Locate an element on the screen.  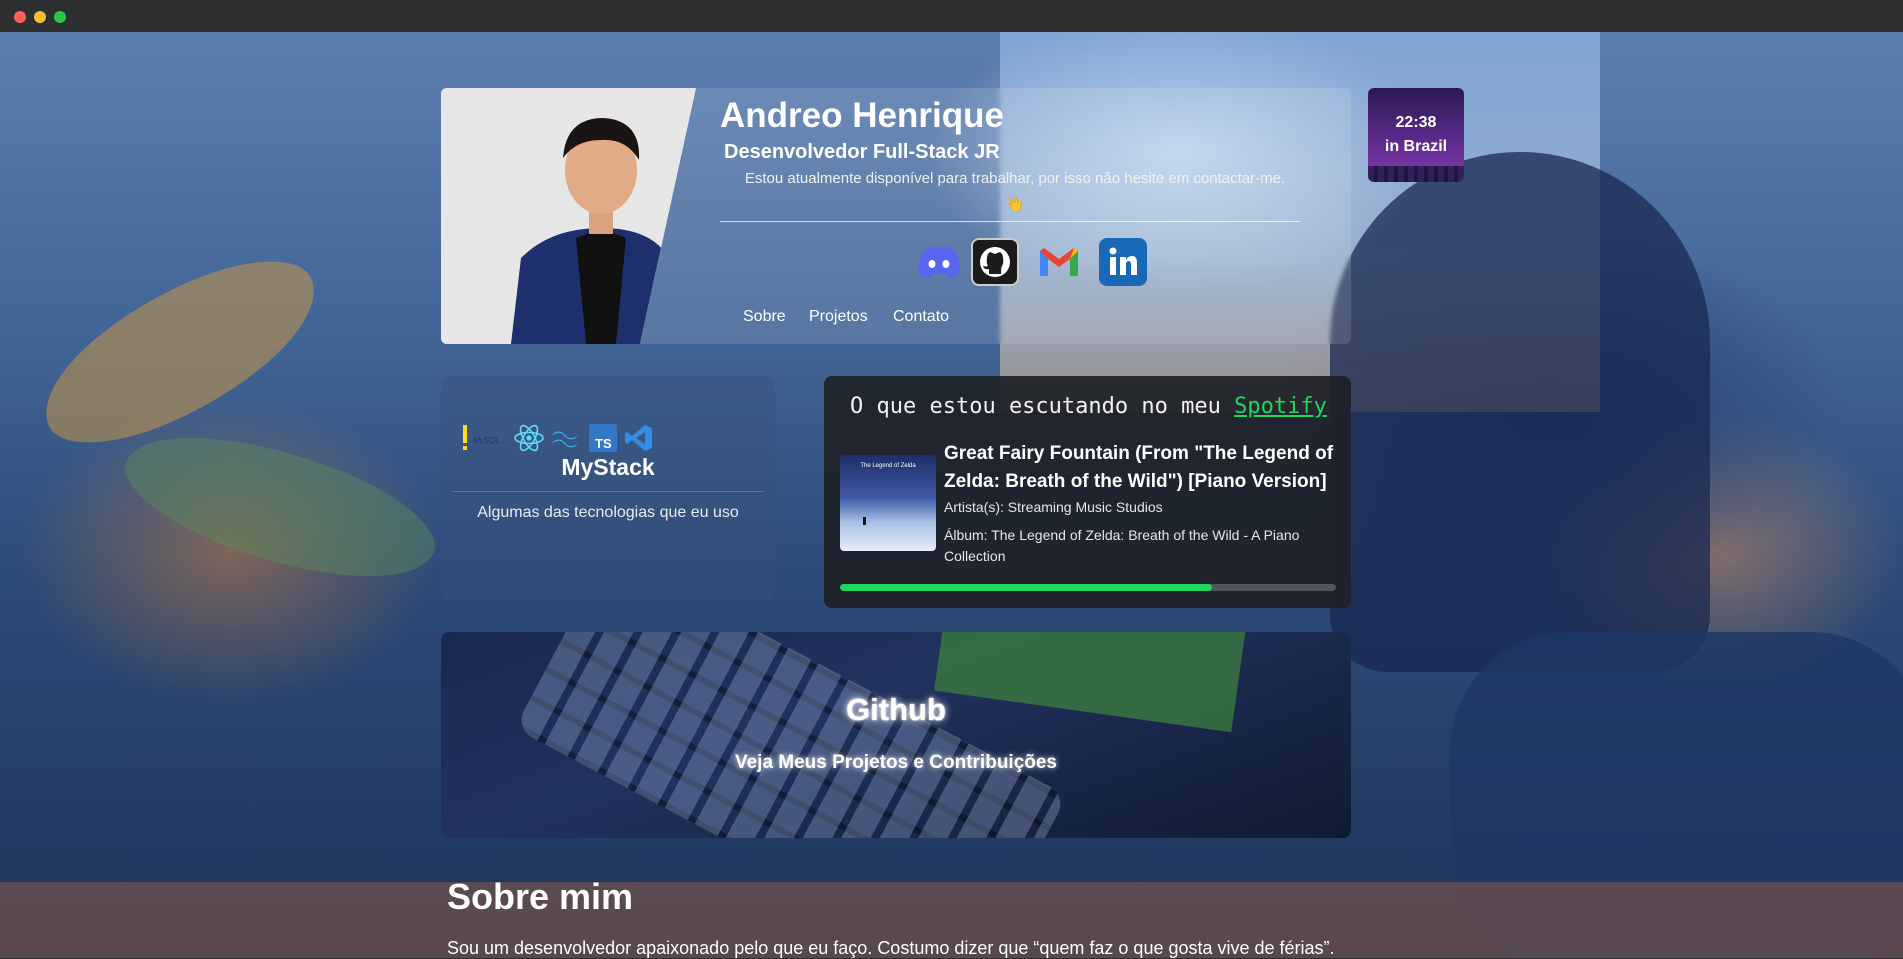
clock-widget: 22:38 in Brazil is located at coordinates (1416, 135).